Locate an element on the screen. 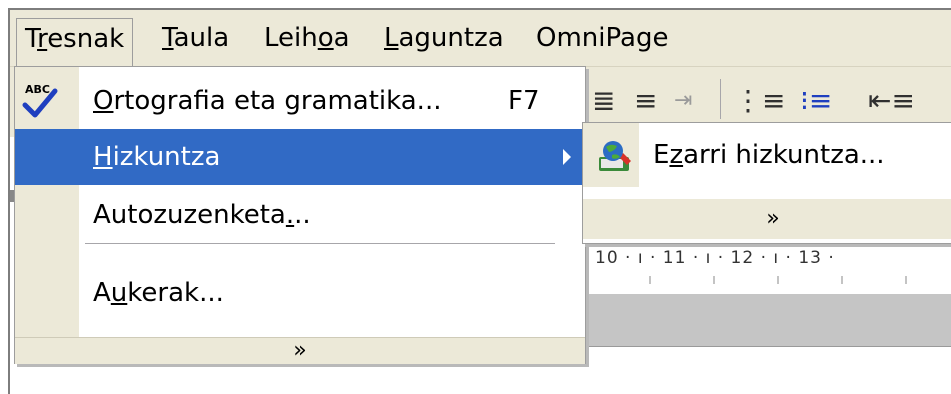 This screenshot has height=394, width=951. toolbar-separator is located at coordinates (720, 99).